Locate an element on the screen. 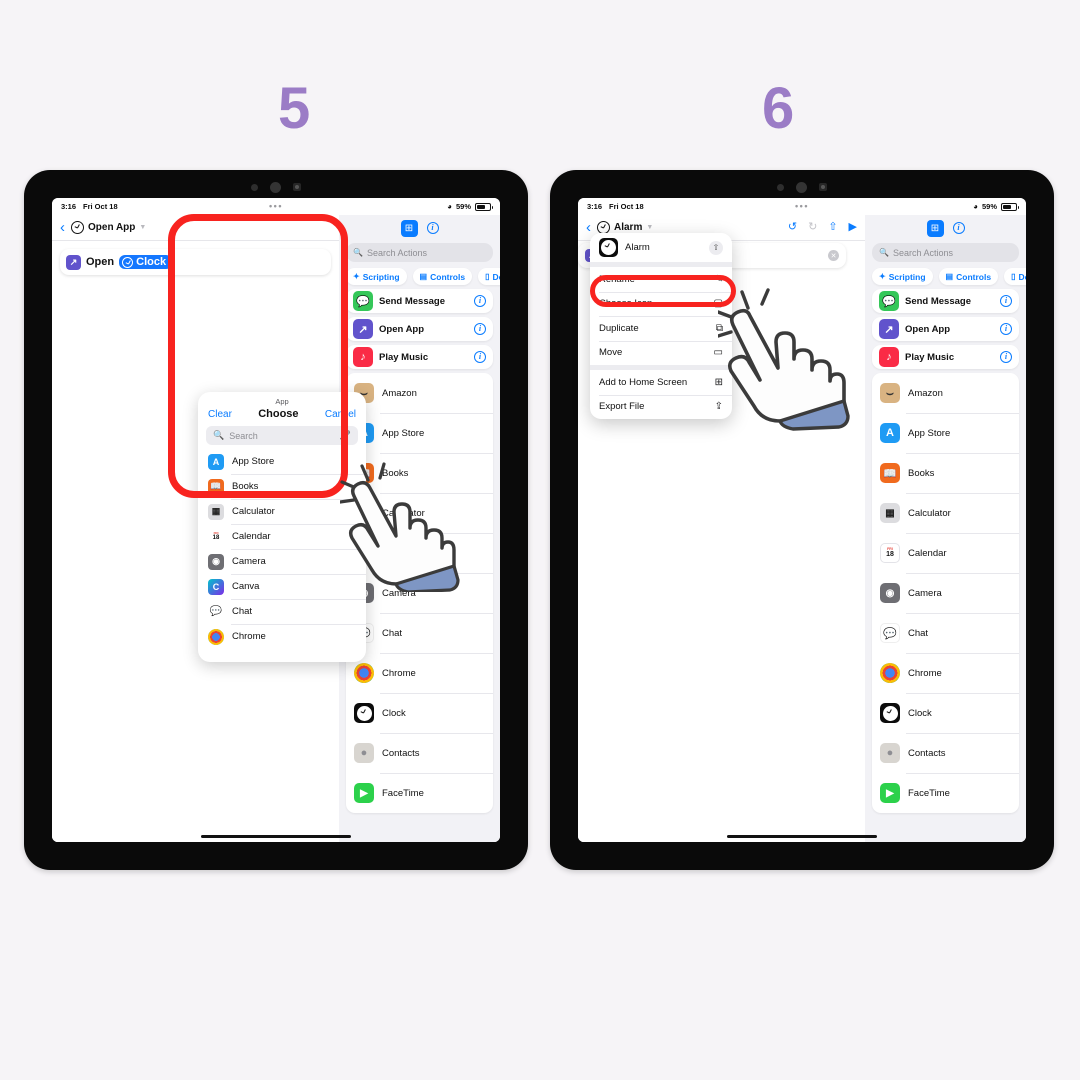 The width and height of the screenshot is (1080, 1080). microphone-icon: 🎤 is located at coordinates (345, 435).